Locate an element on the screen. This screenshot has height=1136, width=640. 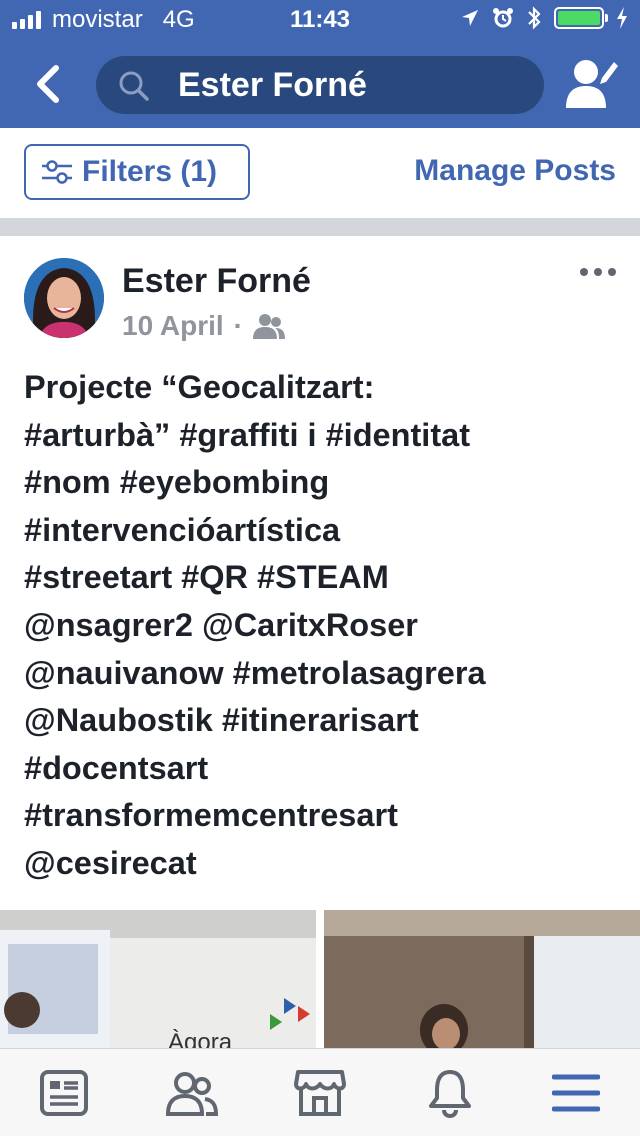
bottom-tab-bar is located at coordinates (320, 1092).